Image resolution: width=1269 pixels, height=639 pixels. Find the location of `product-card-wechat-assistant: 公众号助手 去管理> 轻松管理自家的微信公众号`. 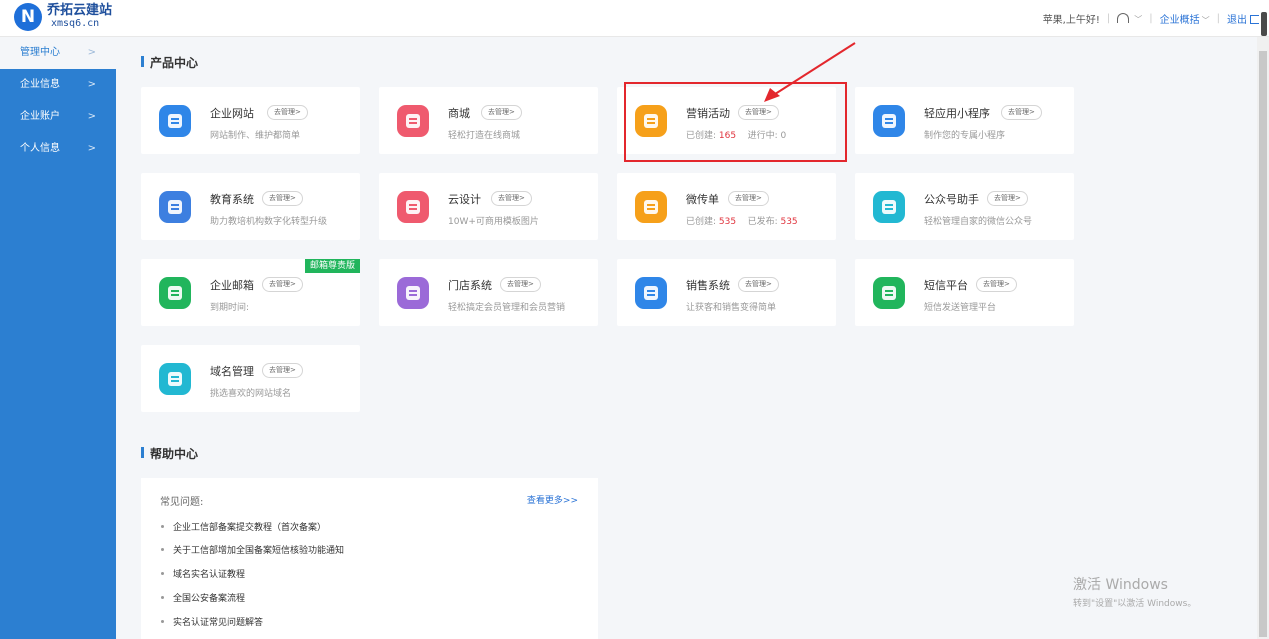

product-card-wechat-assistant: 公众号助手 去管理> 轻松管理自家的微信公众号 is located at coordinates (964, 206).